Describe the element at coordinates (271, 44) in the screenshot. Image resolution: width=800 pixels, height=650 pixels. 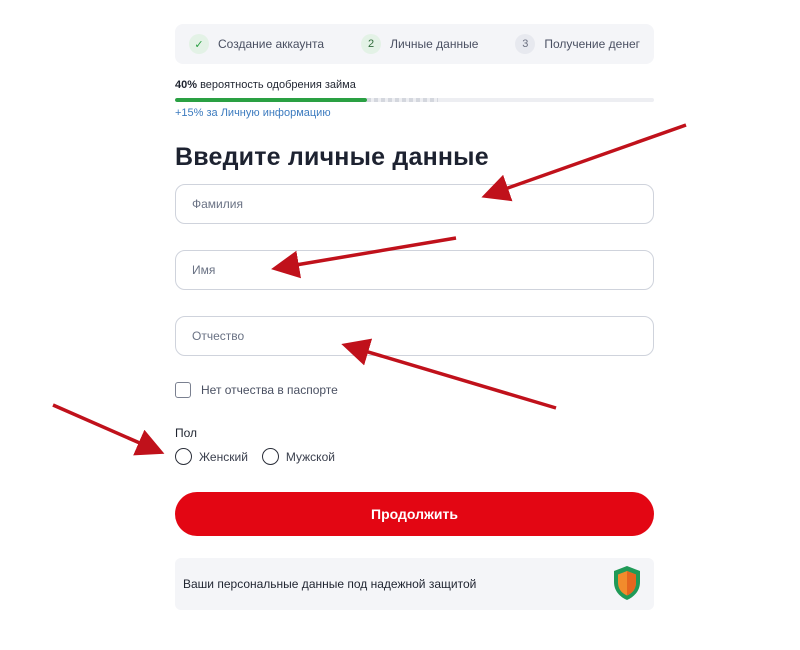
I see `step-label: Создание аккаунта` at that location.